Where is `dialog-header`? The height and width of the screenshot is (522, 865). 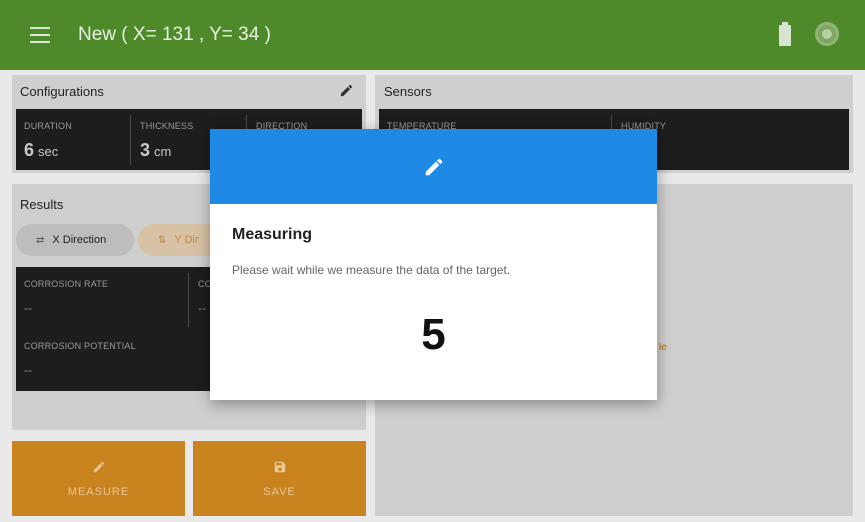
dialog-header is located at coordinates (433, 166).